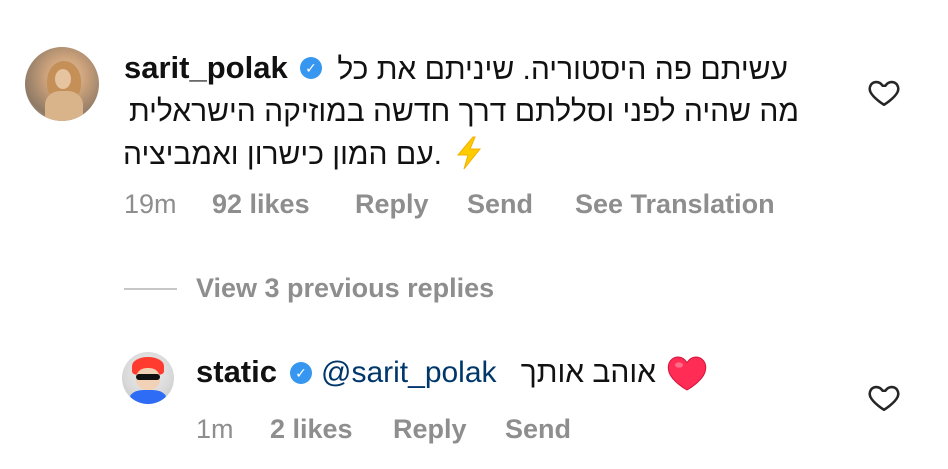  I want to click on reply-reply-label: Reply, so click(430, 429).